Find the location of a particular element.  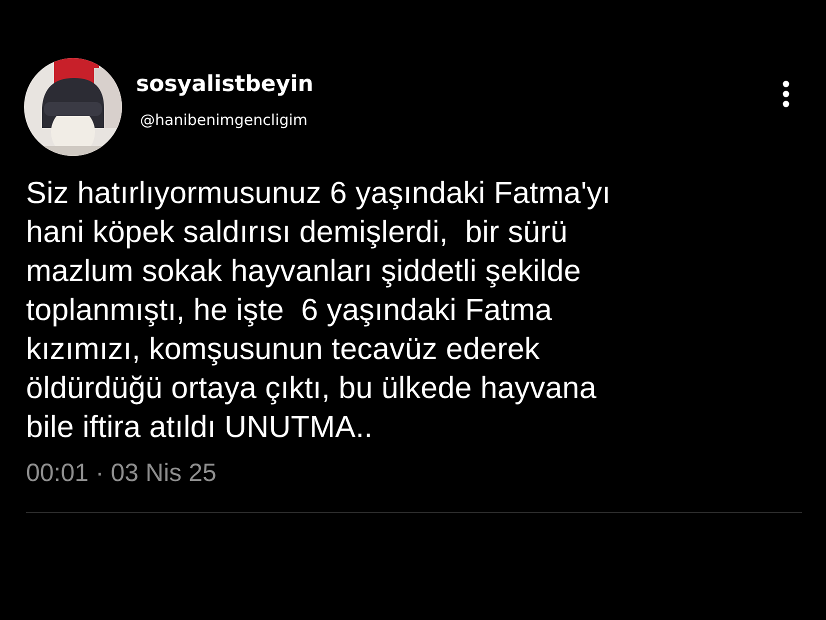

author-handle: @hanibenimgencligim is located at coordinates (454, 120).